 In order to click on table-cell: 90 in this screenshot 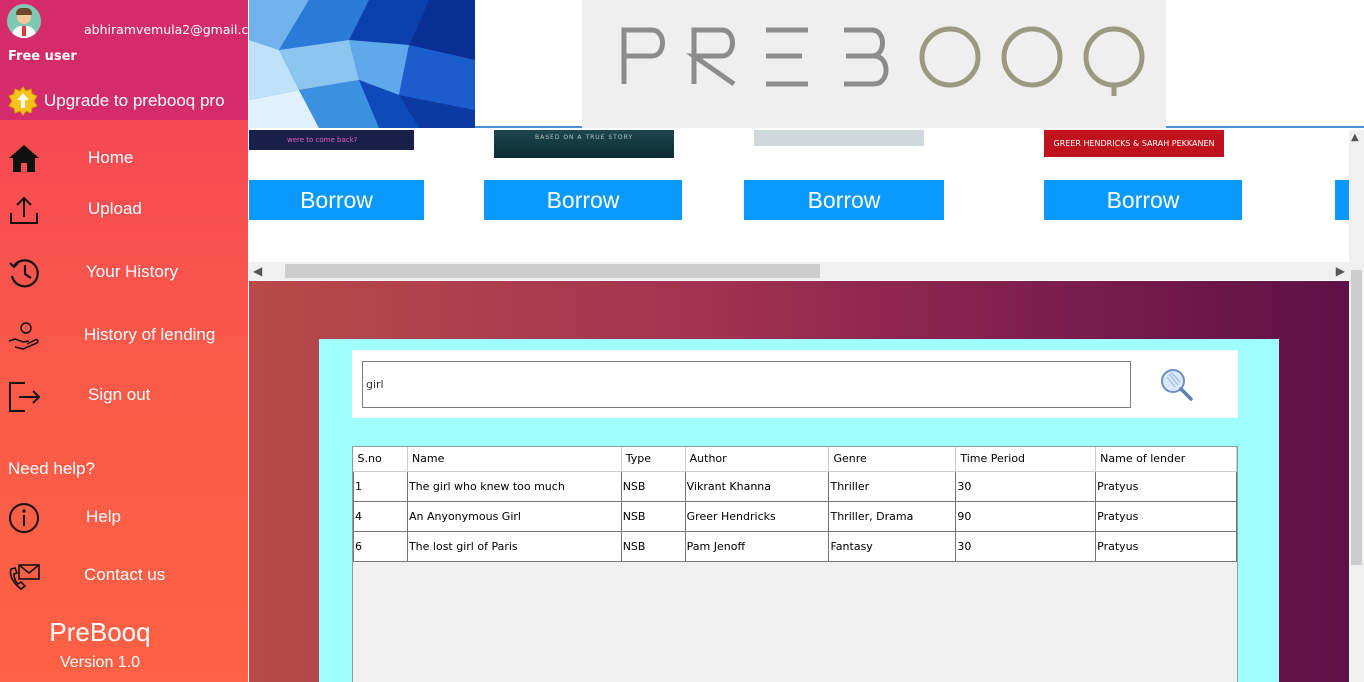, I will do `click(1026, 516)`.